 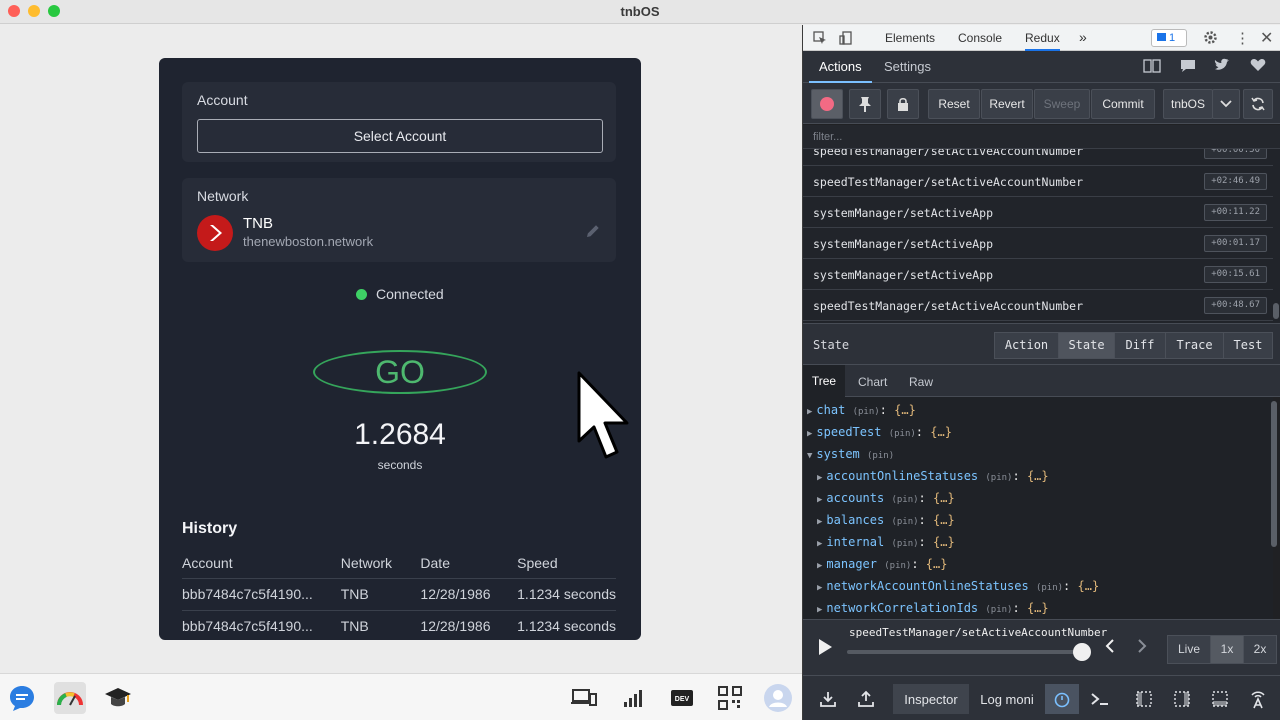 I want to click on chevron-right-icon, so click(x=1142, y=648).